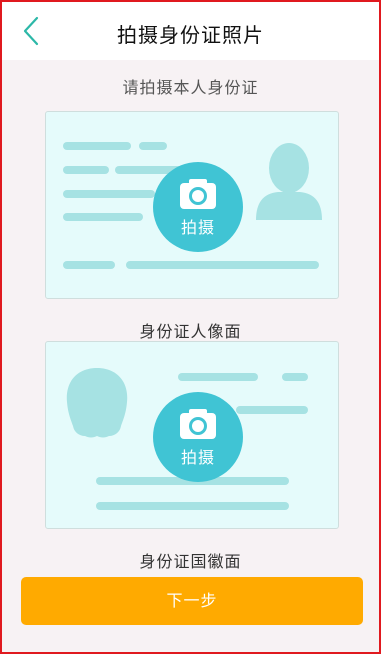 Image resolution: width=381 pixels, height=654 pixels. I want to click on portrait-silhouette-icon, so click(289, 181).